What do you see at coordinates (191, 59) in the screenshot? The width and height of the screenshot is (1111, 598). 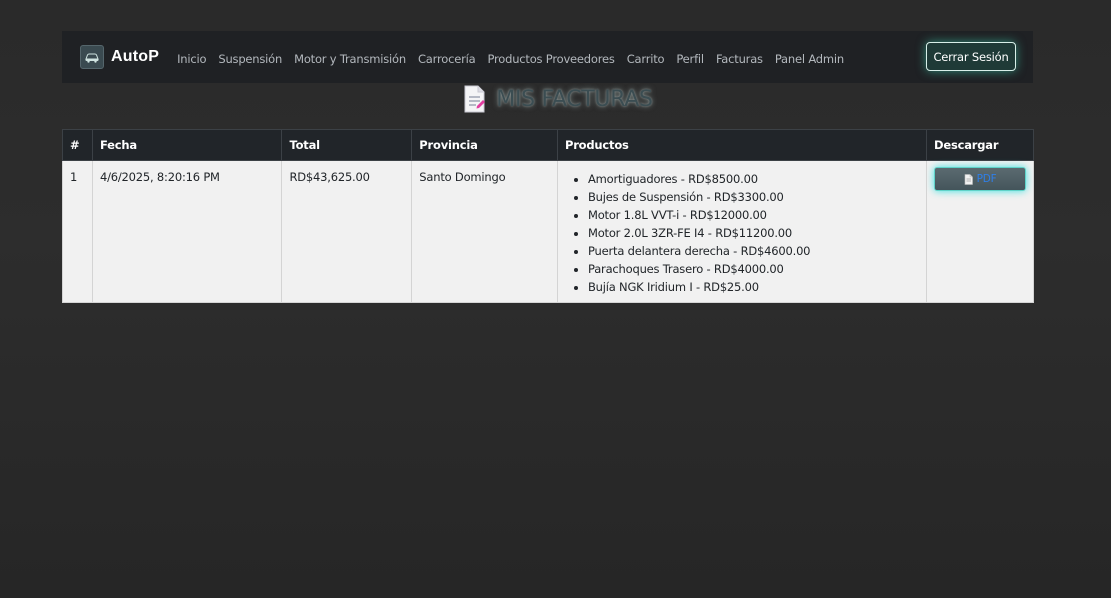 I see `nav-link-inicio: Inicio` at bounding box center [191, 59].